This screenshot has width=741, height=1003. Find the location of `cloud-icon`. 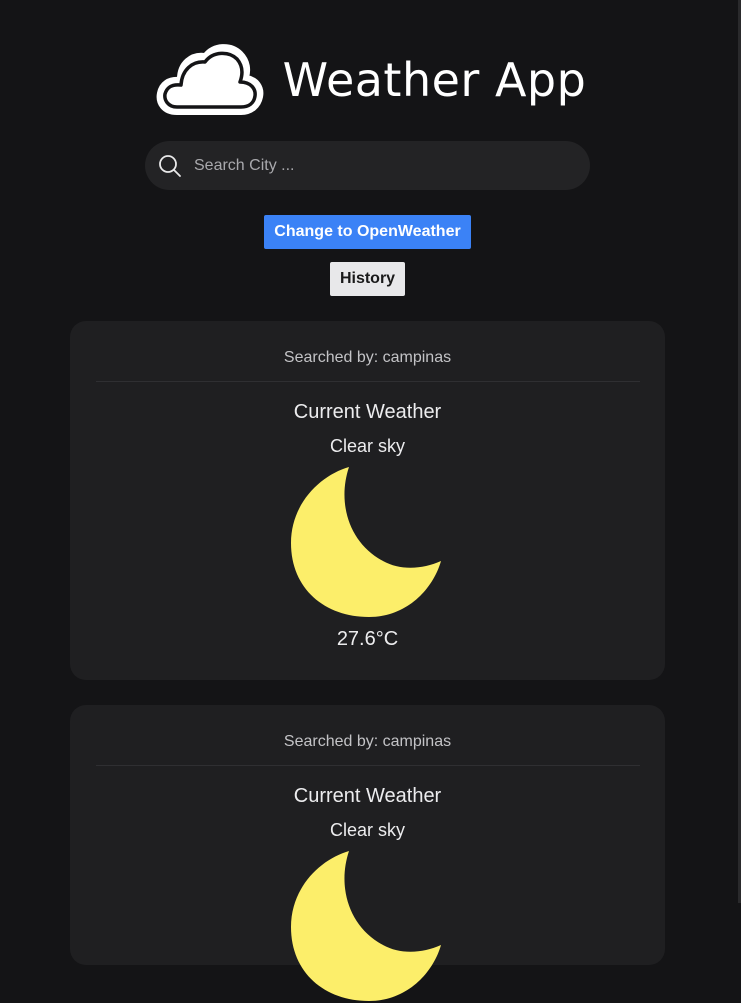

cloud-icon is located at coordinates (210, 79).